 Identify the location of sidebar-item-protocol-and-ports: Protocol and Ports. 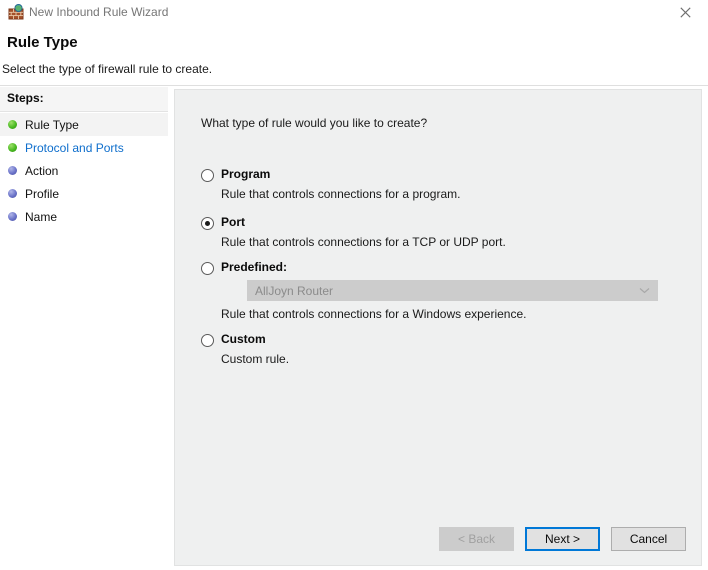
(84, 147).